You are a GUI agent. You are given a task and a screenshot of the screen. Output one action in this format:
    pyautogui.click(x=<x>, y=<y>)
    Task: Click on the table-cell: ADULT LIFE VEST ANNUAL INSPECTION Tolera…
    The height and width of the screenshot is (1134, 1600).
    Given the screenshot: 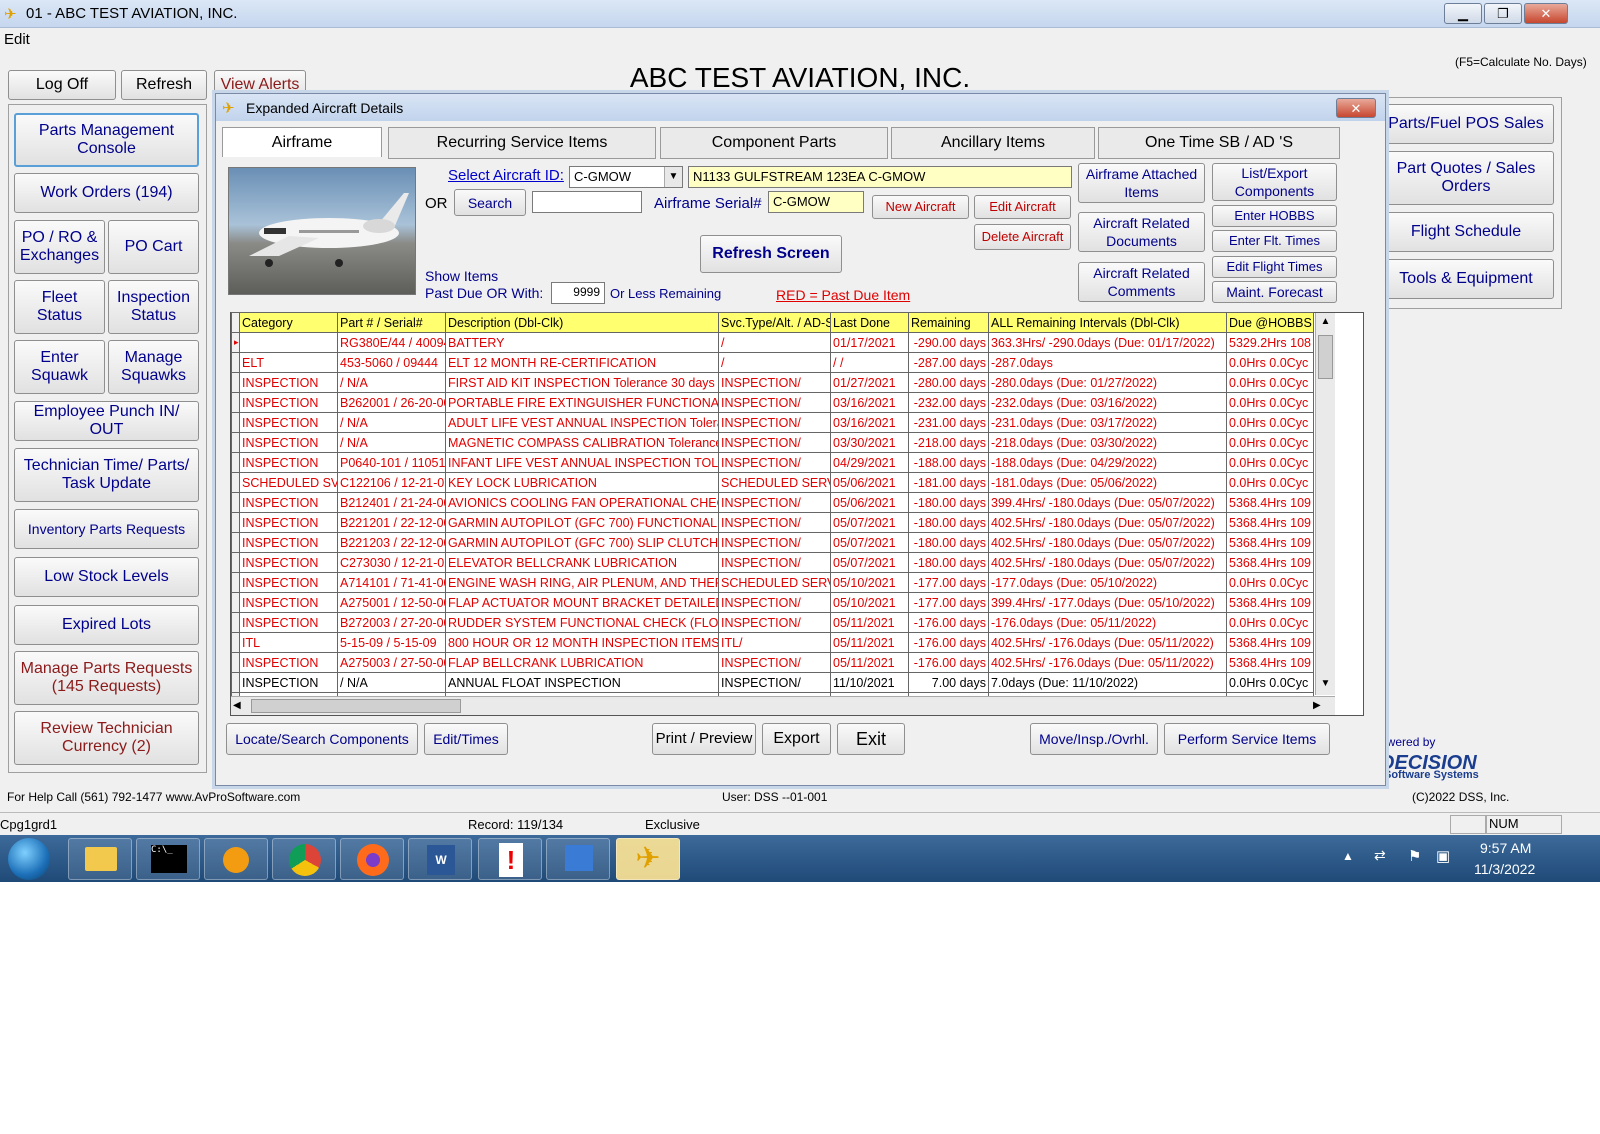 What is the action you would take?
    pyautogui.click(x=582, y=422)
    